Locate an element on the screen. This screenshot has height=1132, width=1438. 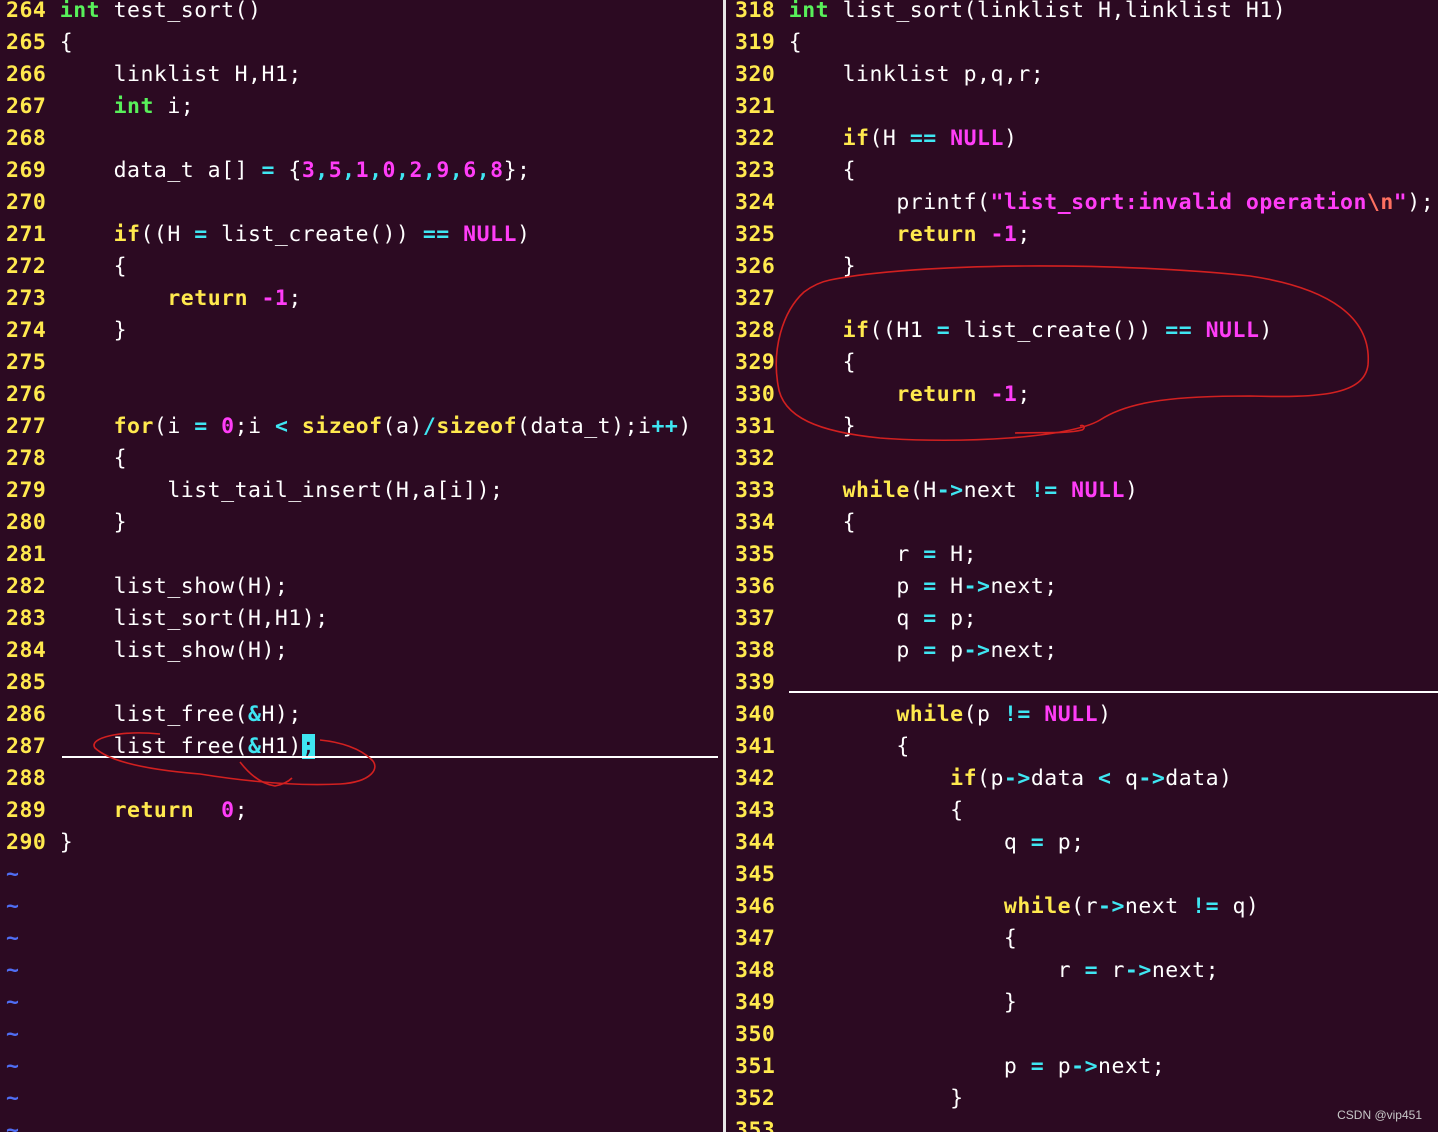
code-line: 340 while(p != NULL) is located at coordinates (1086, 715).